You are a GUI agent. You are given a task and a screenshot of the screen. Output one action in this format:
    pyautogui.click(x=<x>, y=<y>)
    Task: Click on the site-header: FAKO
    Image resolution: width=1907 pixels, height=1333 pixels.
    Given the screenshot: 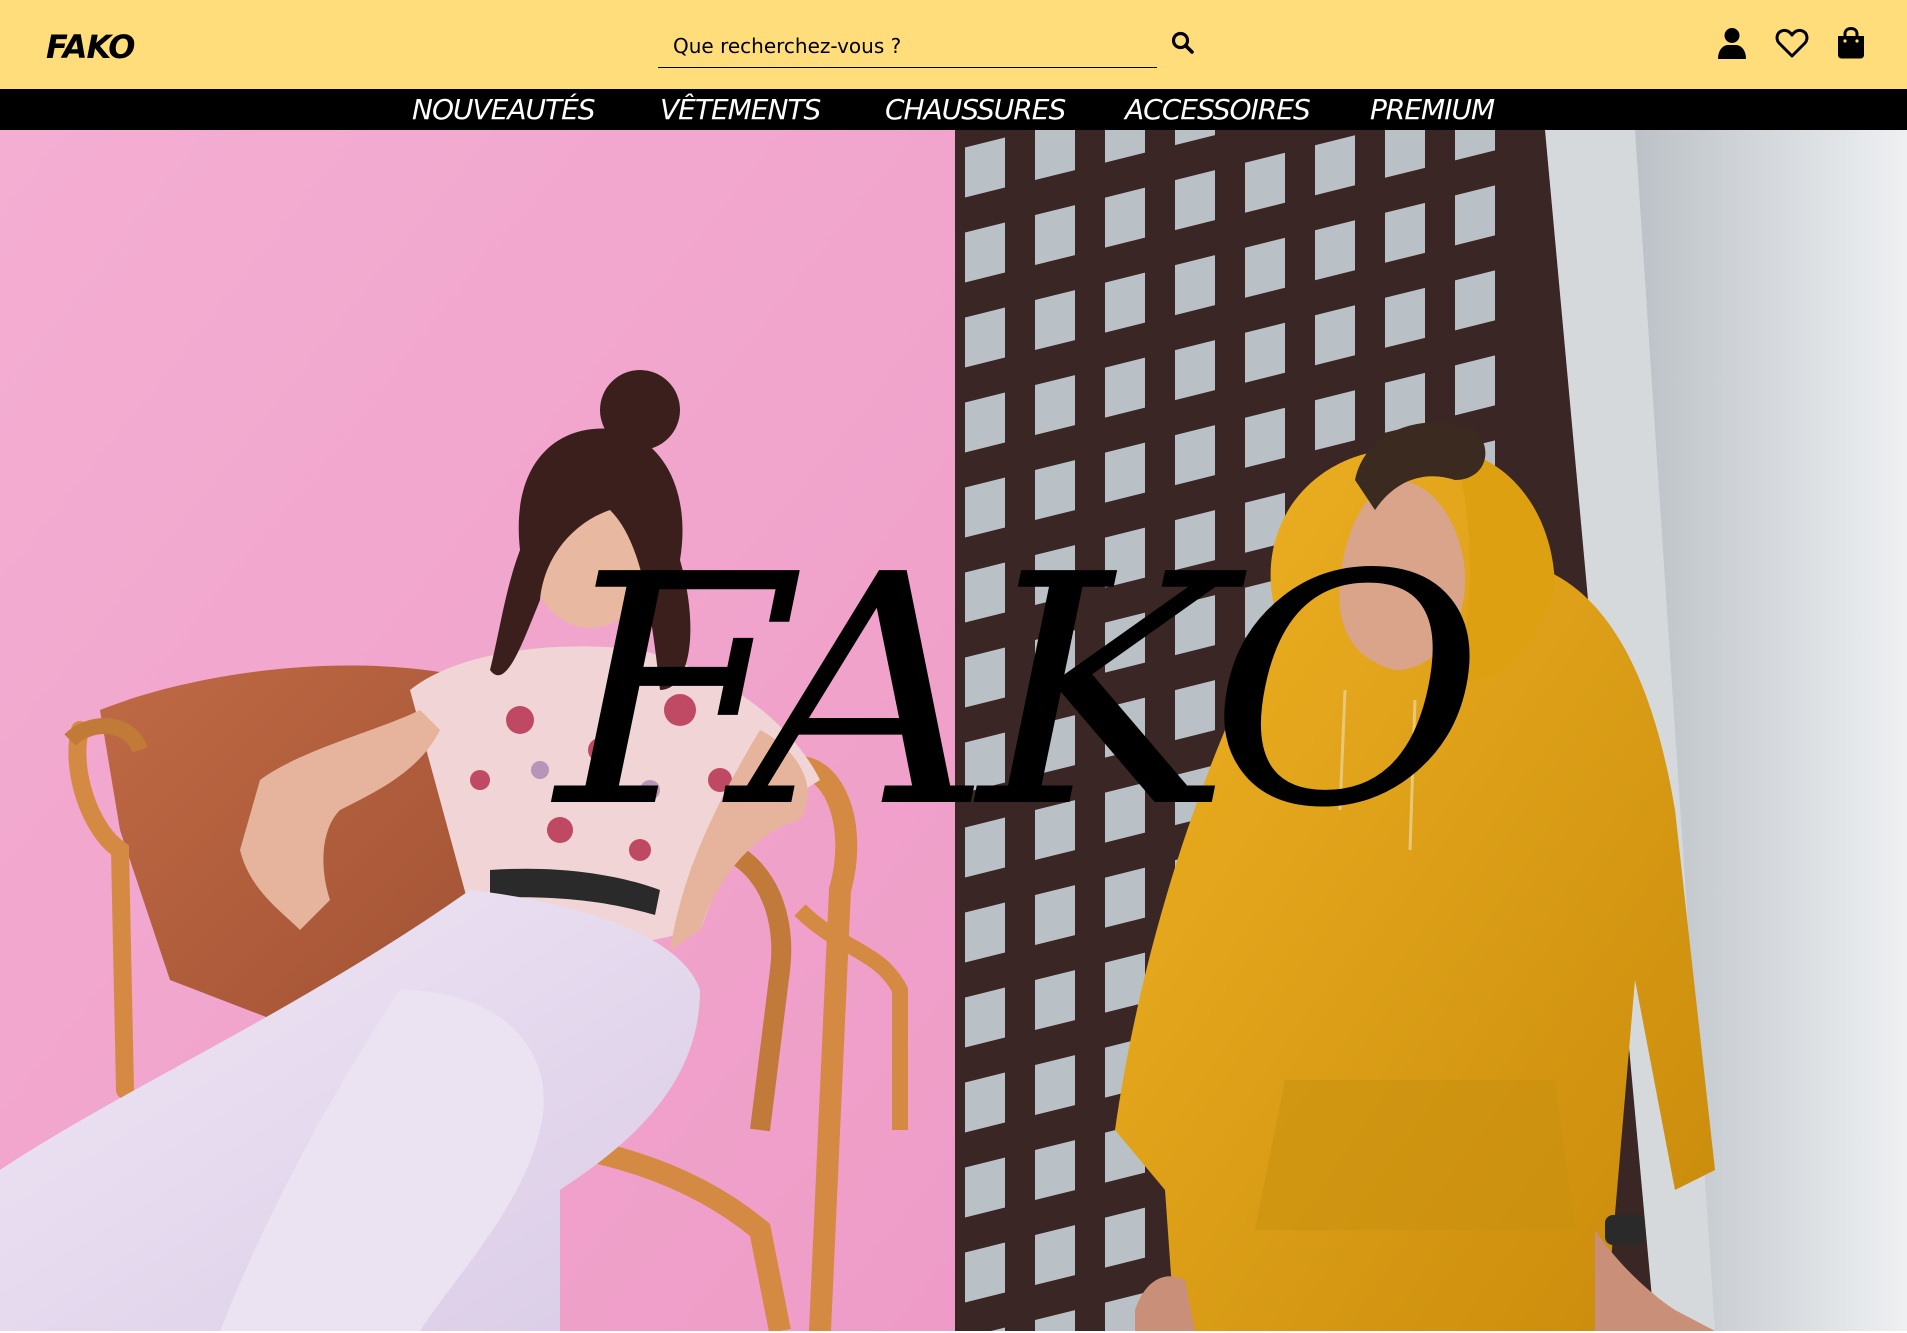 What is the action you would take?
    pyautogui.click(x=953, y=44)
    